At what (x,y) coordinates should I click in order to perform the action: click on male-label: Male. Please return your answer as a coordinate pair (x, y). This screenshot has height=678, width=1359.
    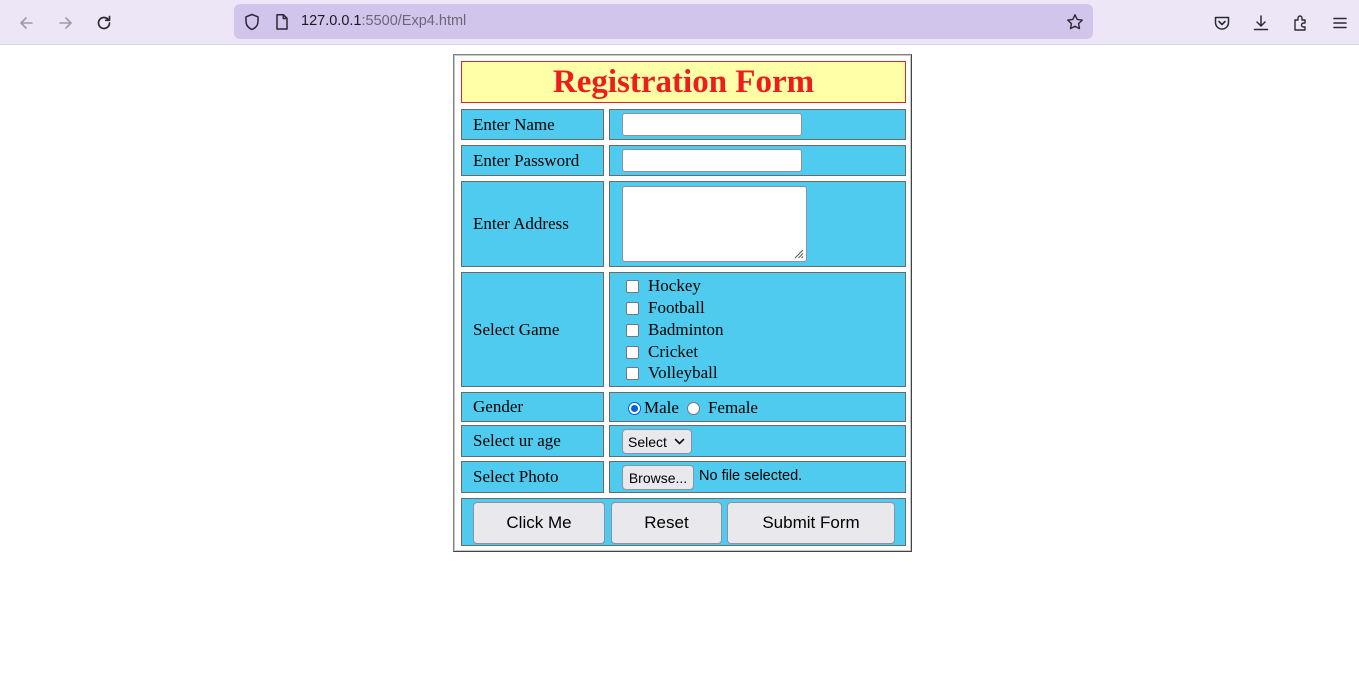
    Looking at the image, I should click on (661, 407).